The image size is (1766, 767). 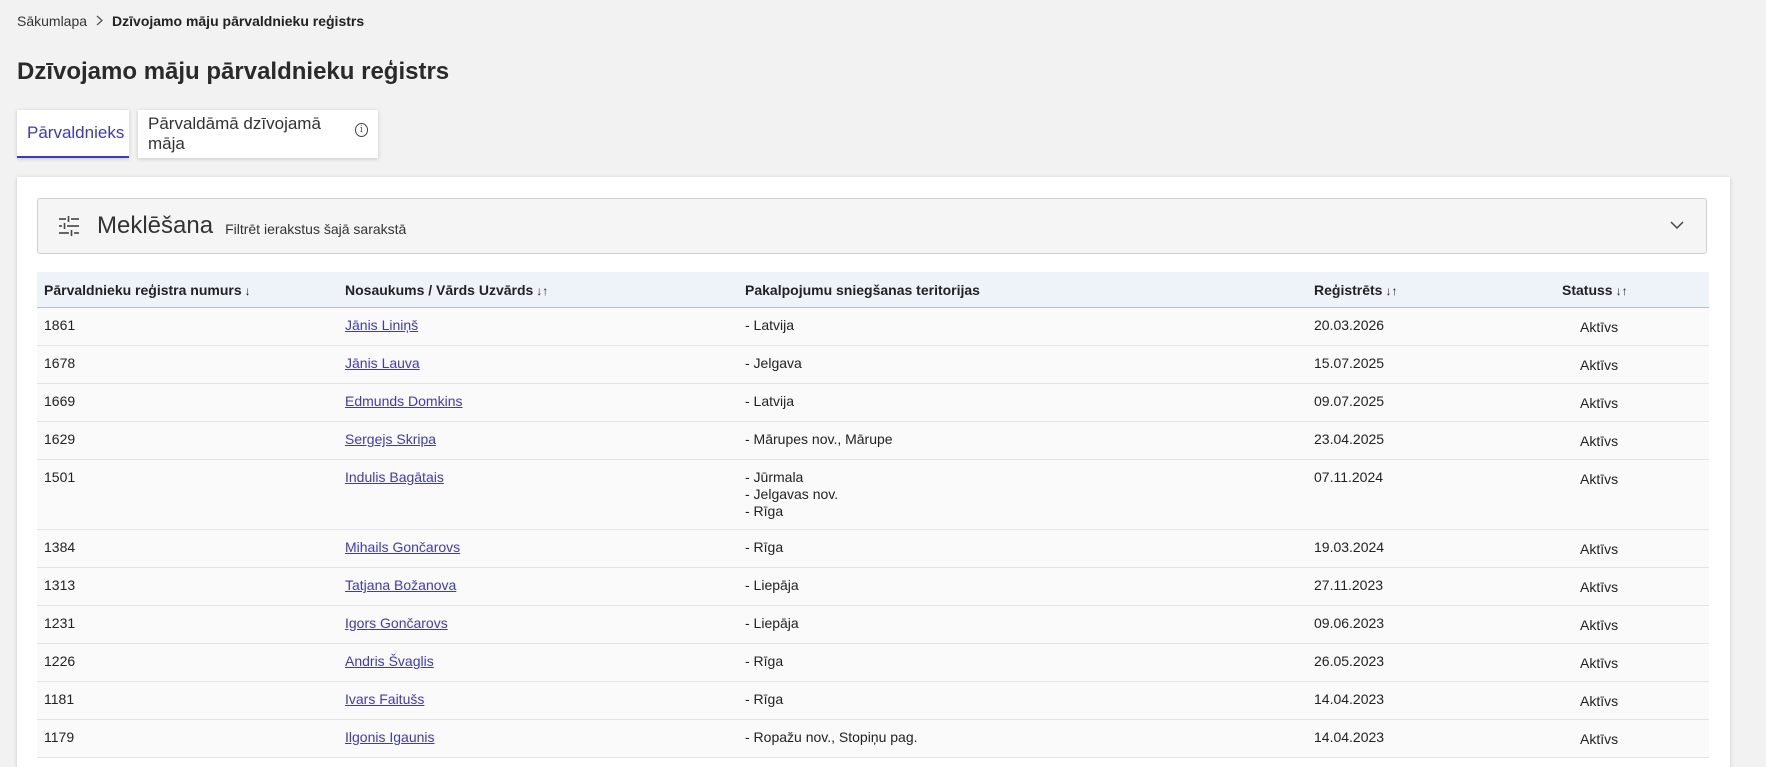 I want to click on cell-territory: - Jūrmala - Jelgavas nov. - Rīga, so click(x=1022, y=494).